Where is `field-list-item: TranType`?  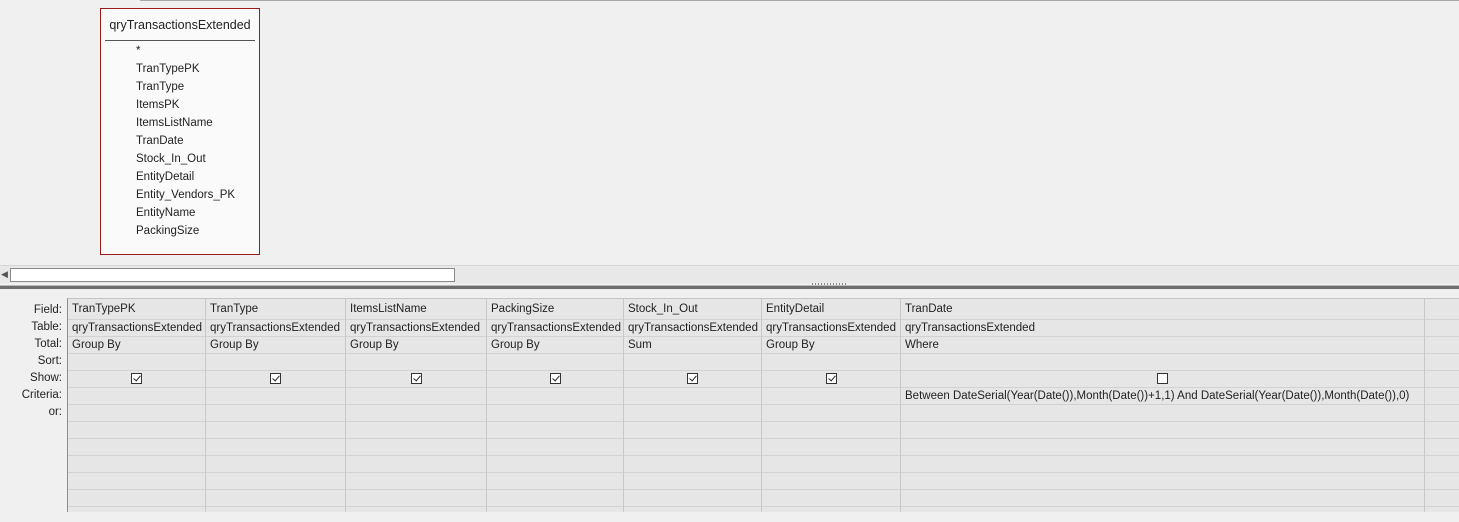 field-list-item: TranType is located at coordinates (185, 87).